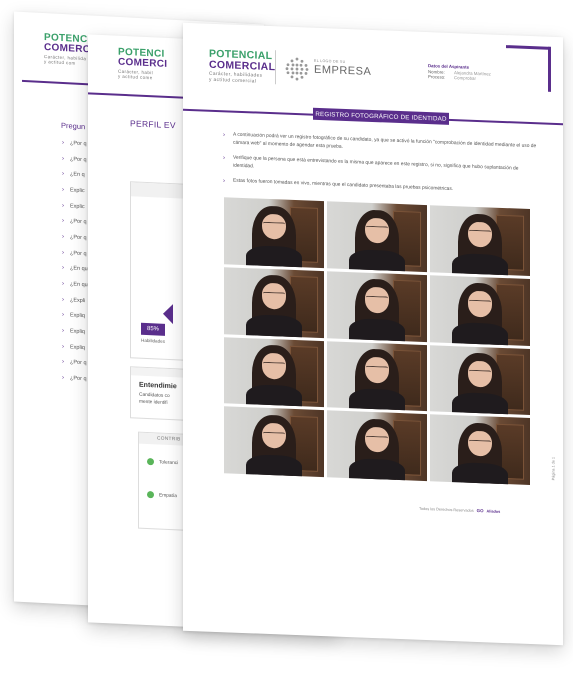 The height and width of the screenshot is (673, 573). I want to click on contrib-item-2: Empatía, so click(162, 495).